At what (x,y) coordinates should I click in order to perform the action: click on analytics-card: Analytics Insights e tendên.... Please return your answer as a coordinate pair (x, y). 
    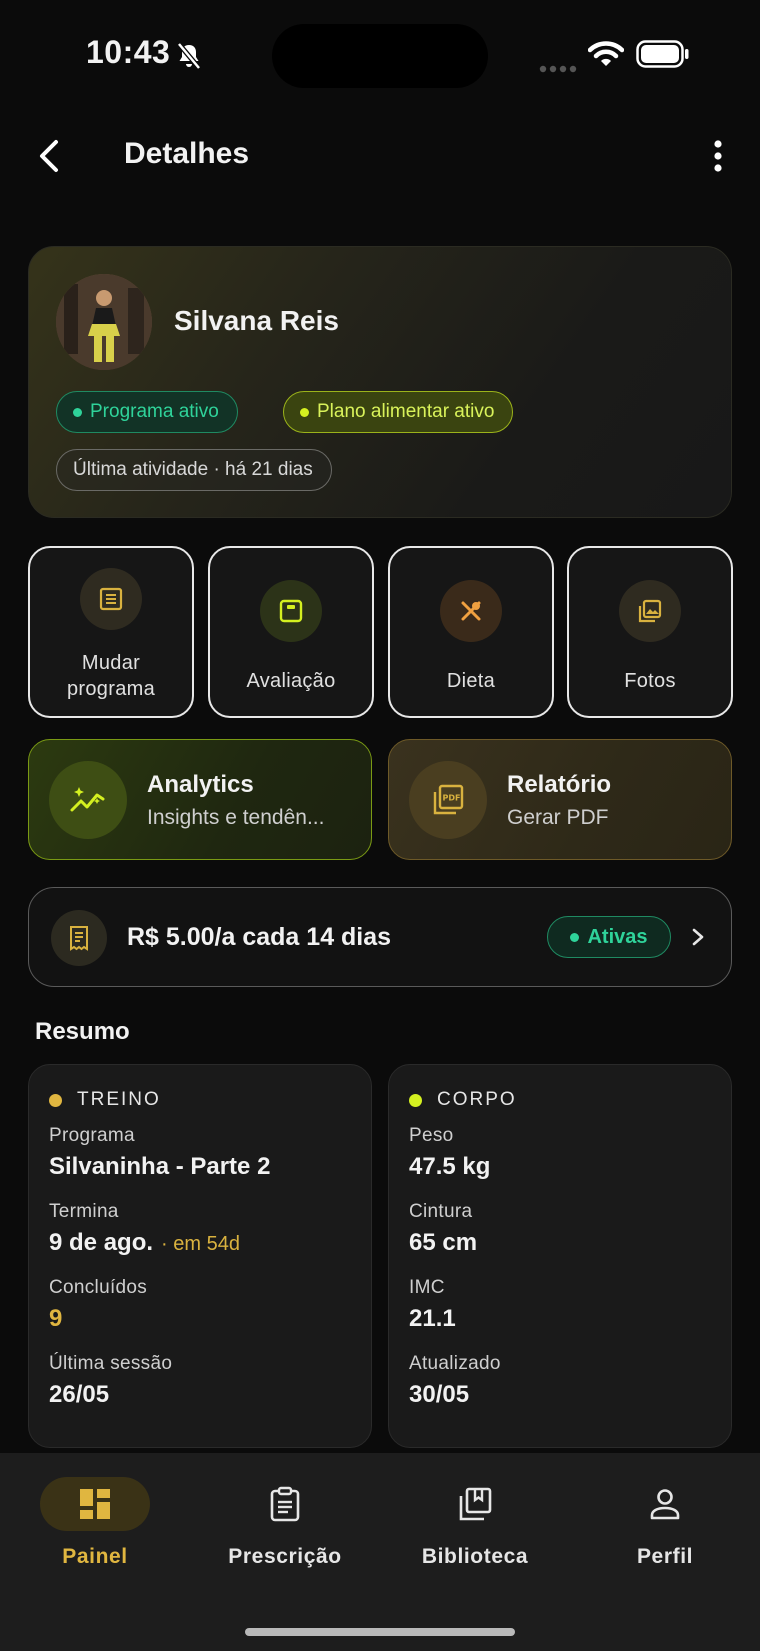
    Looking at the image, I should click on (200, 799).